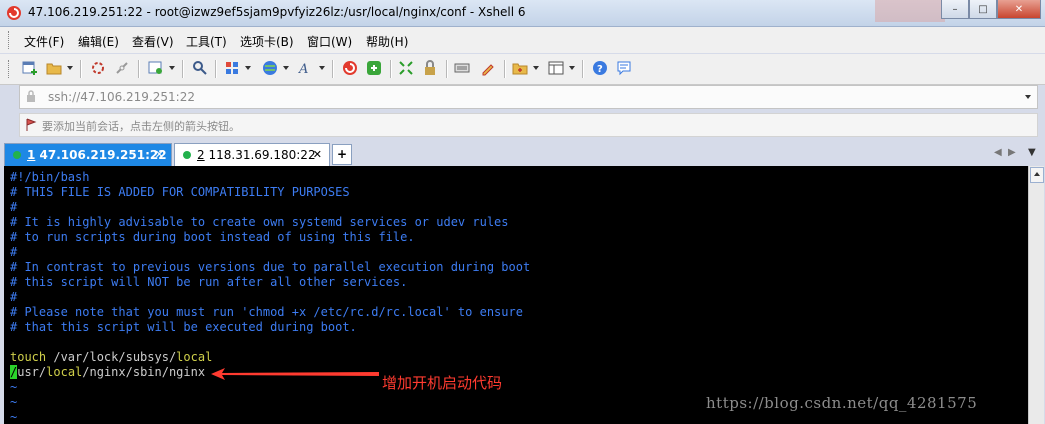  What do you see at coordinates (406, 68) in the screenshot?
I see `fullscreen-icon` at bounding box center [406, 68].